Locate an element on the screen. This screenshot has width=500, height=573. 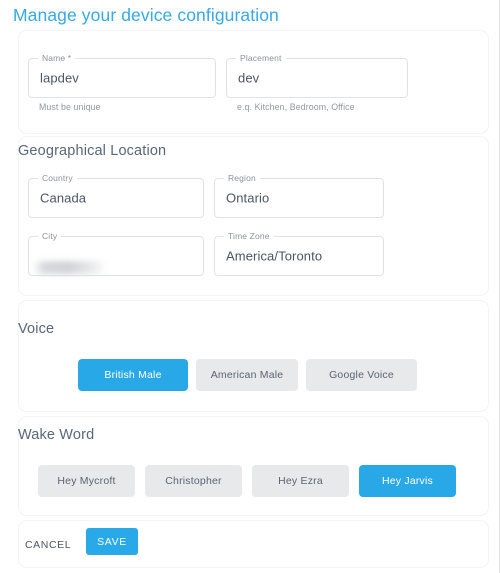
country-field-frame: Country Canada is located at coordinates (116, 195).